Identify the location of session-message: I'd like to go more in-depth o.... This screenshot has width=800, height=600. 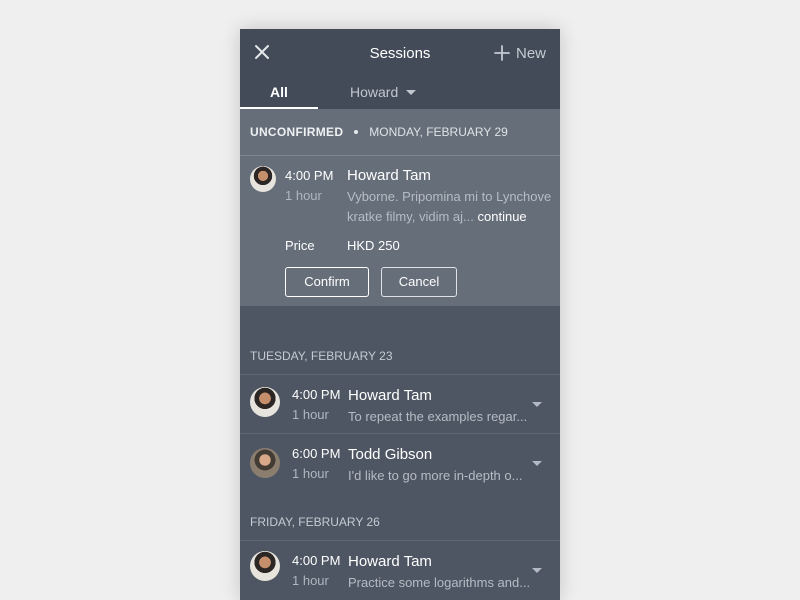
(435, 475).